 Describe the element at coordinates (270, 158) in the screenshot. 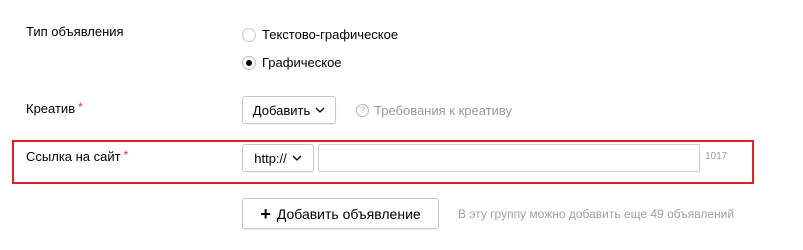

I see `protocol-select-value: http://` at that location.